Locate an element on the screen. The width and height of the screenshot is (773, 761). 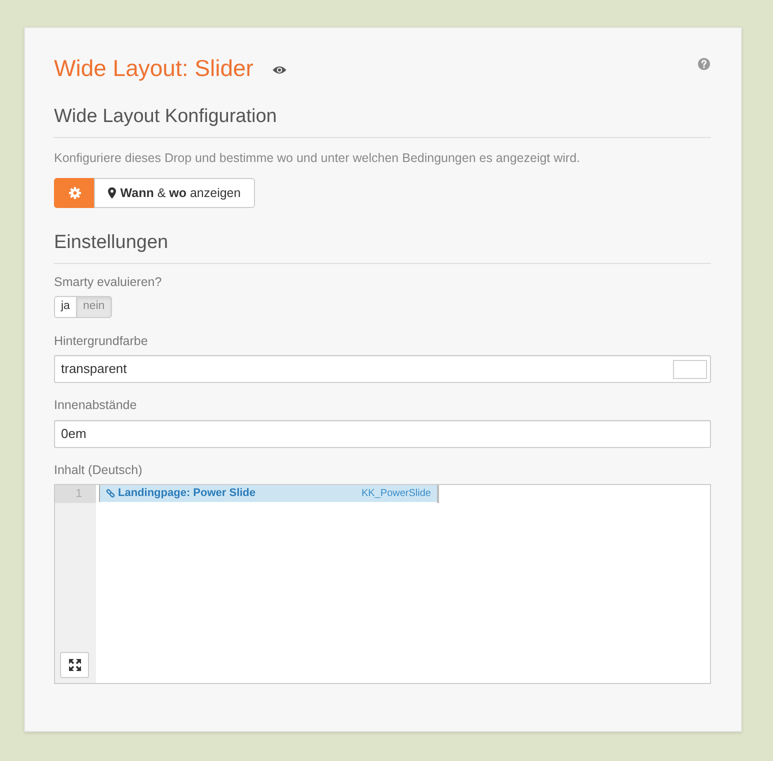
gear-icon is located at coordinates (74, 193).